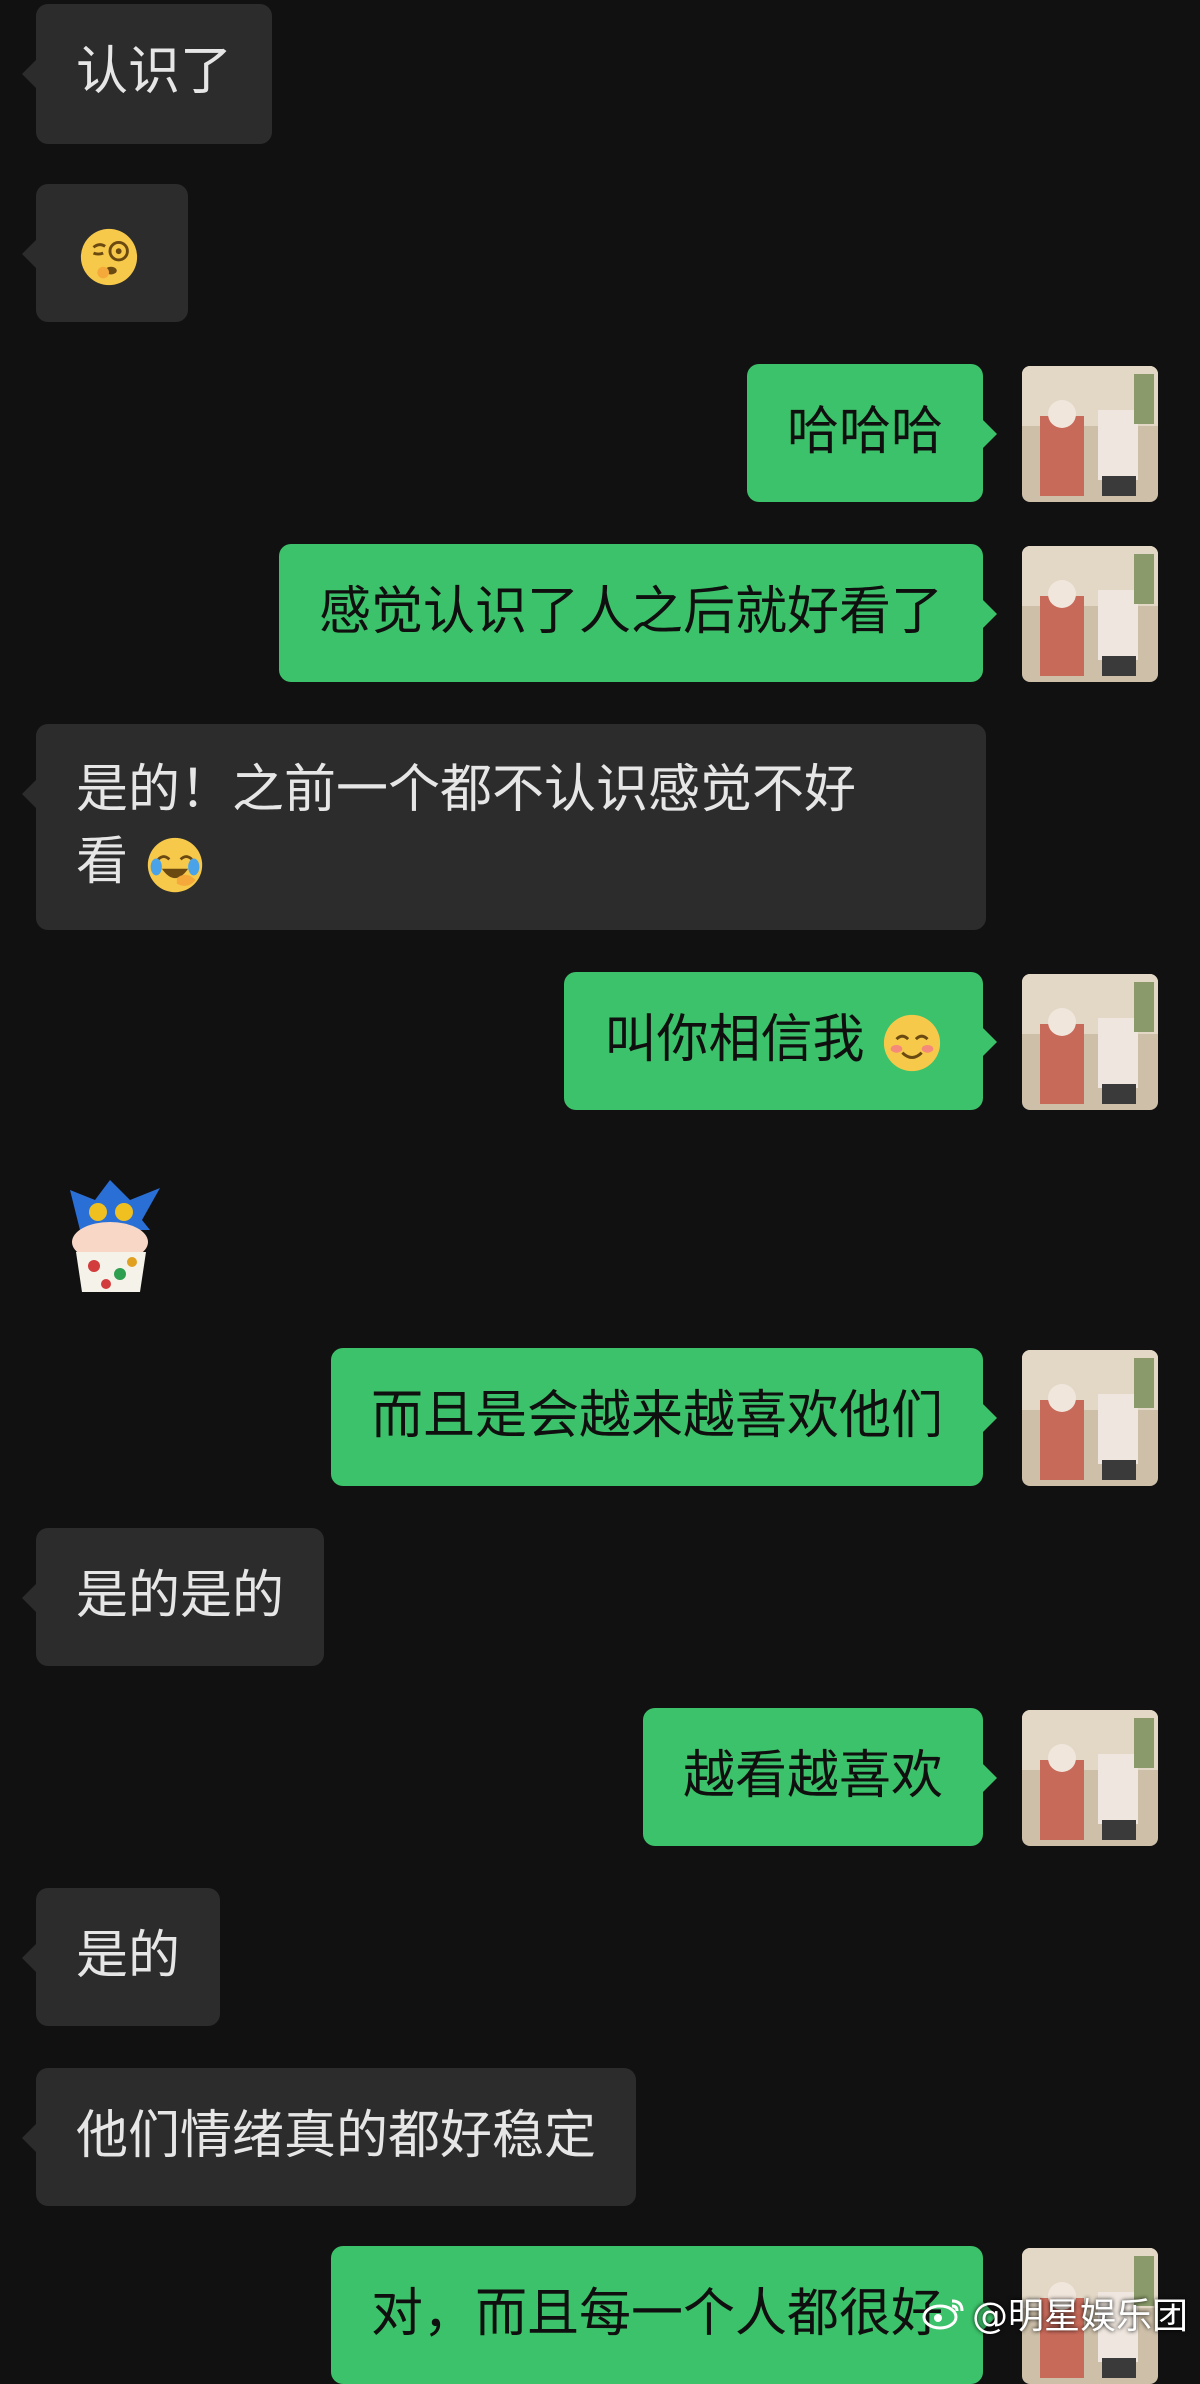 The image size is (1200, 2384). I want to click on message-bubble-outgoing: 感觉认识了人之后就好看了, so click(638, 613).